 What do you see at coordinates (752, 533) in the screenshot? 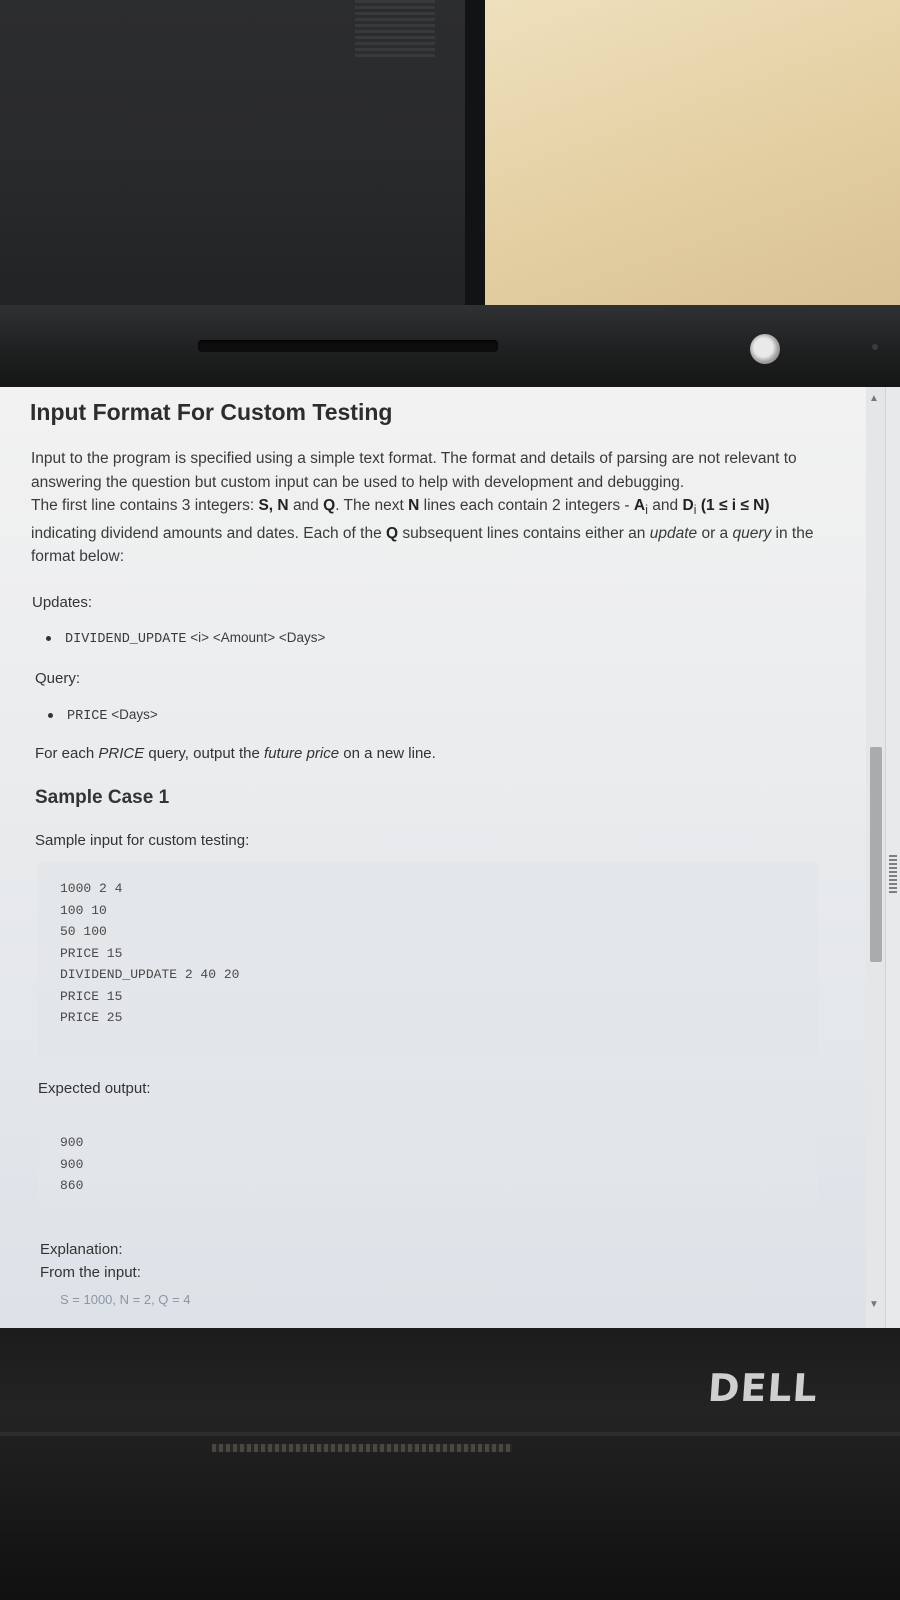
I see `query-word: query` at bounding box center [752, 533].